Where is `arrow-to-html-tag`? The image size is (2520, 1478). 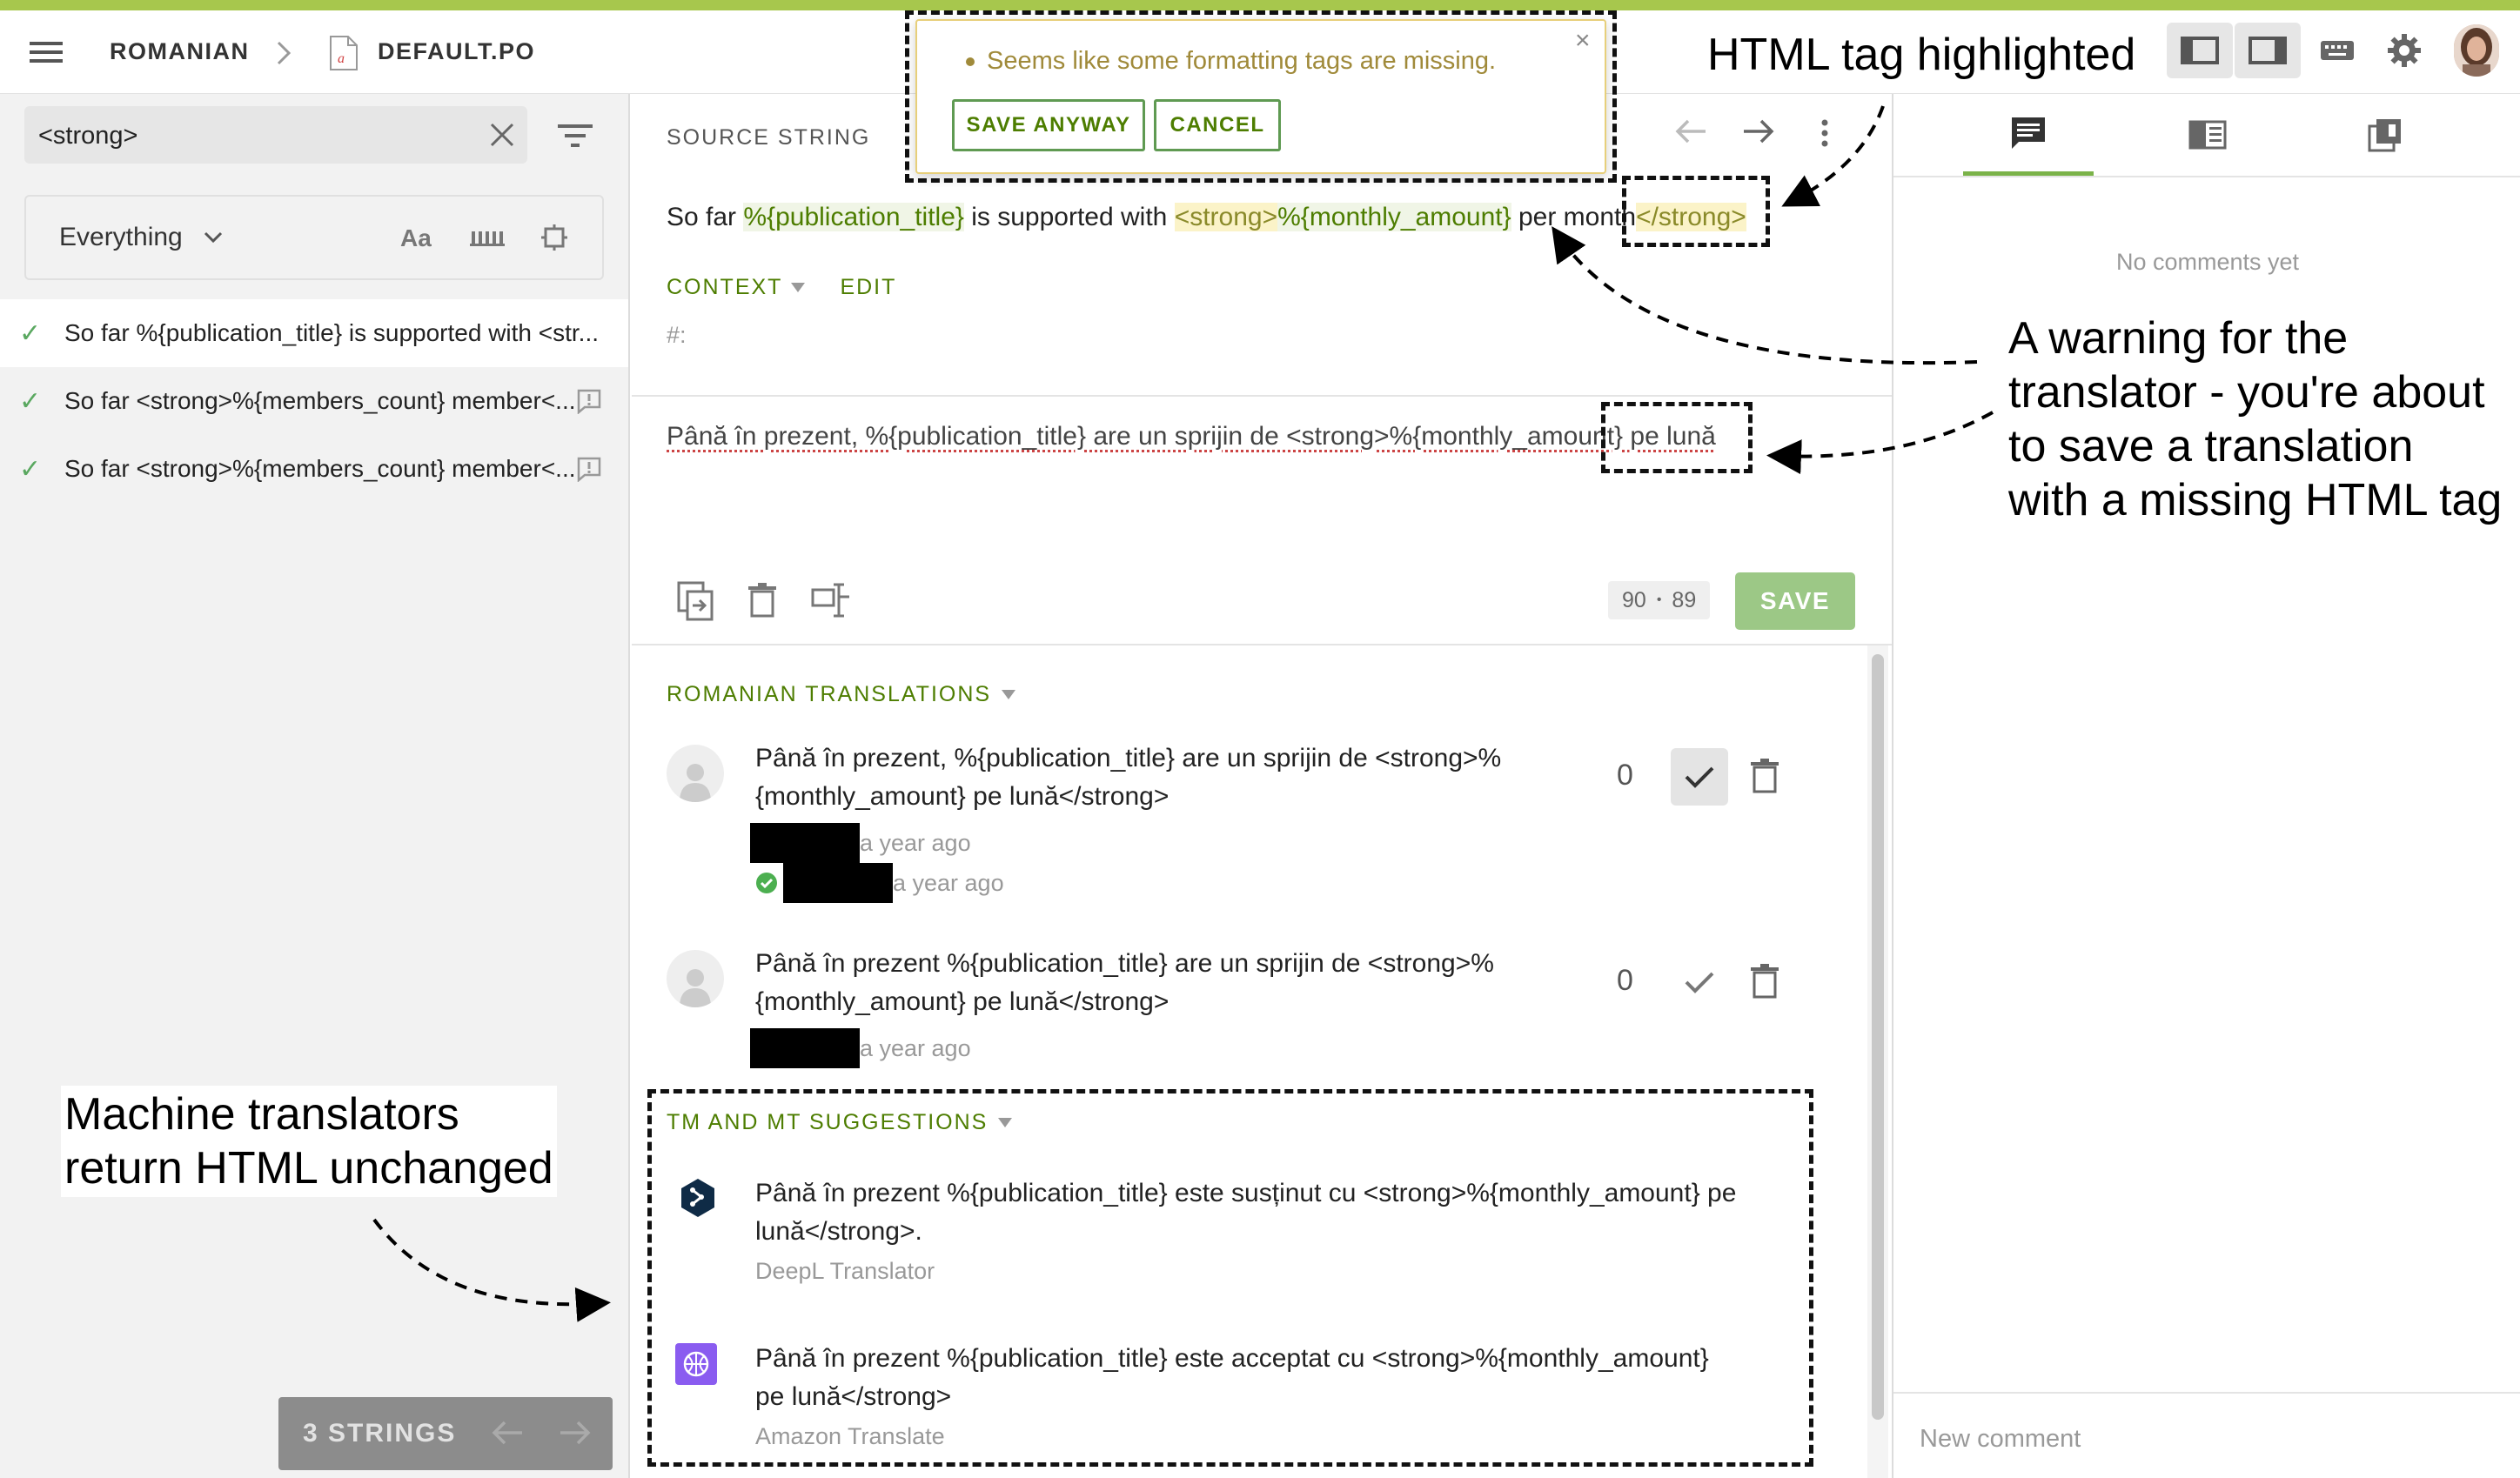 arrow-to-html-tag is located at coordinates (1833, 156).